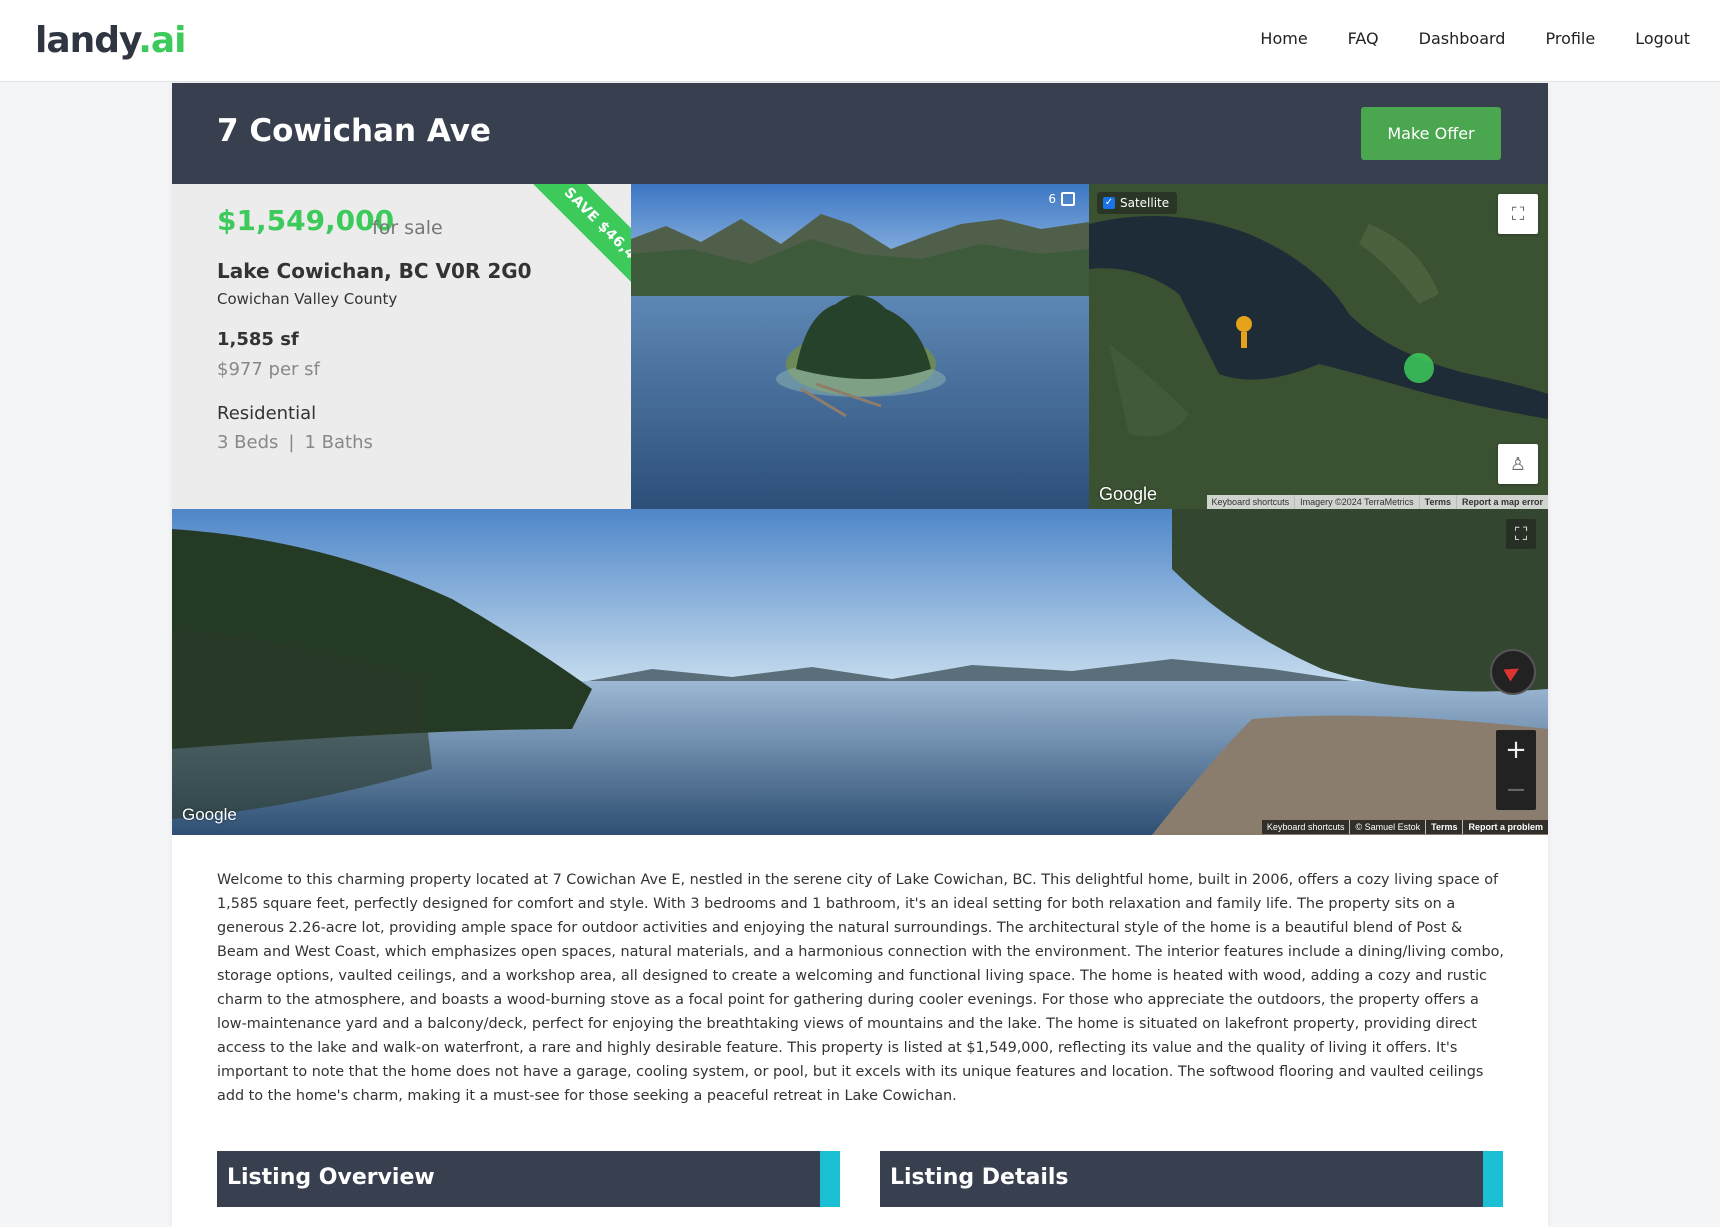  What do you see at coordinates (307, 299) in the screenshot?
I see `county-label: Cowichan Valley County` at bounding box center [307, 299].